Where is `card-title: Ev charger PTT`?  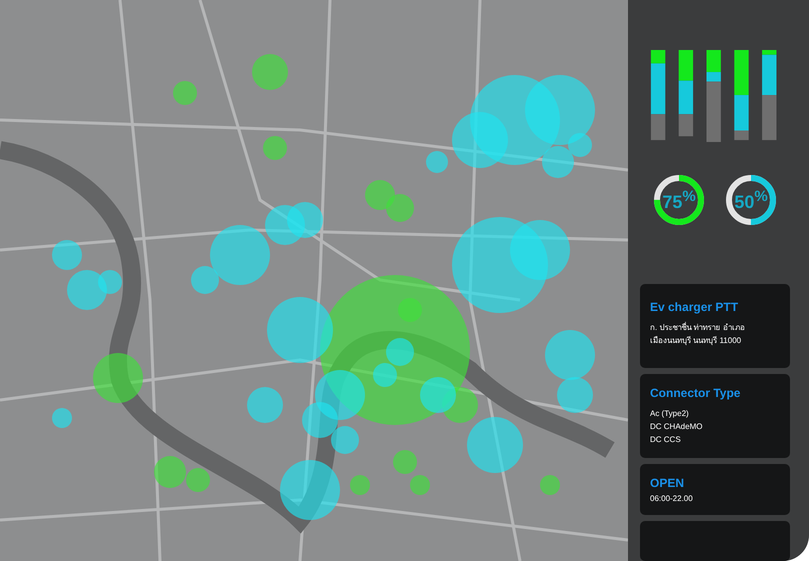
card-title: Ev charger PTT is located at coordinates (695, 307).